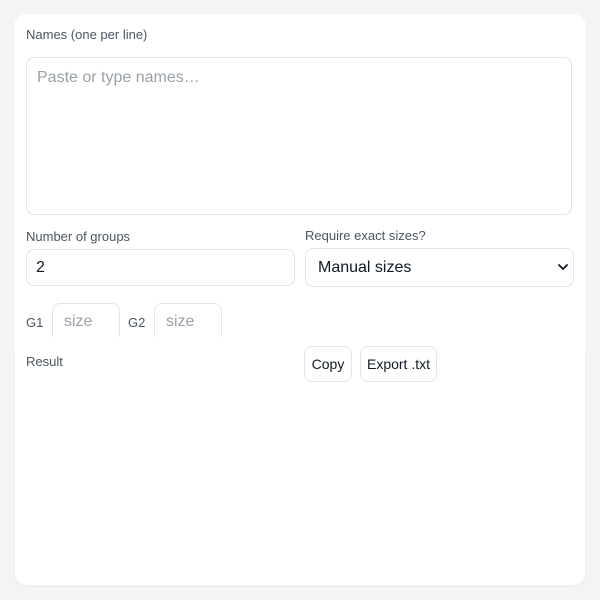  I want to click on group-2-label: G2, so click(137, 322).